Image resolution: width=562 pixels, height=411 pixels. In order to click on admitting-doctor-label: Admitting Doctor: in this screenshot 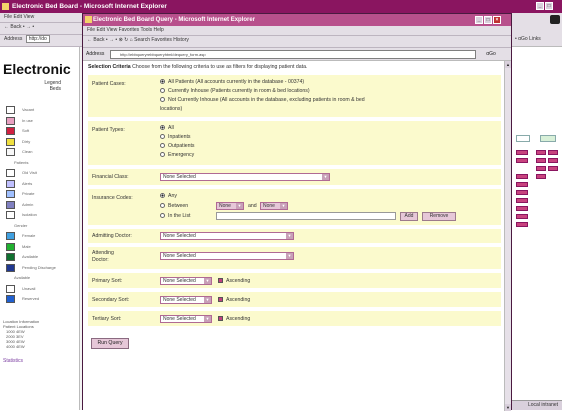, I will do `click(112, 236)`.